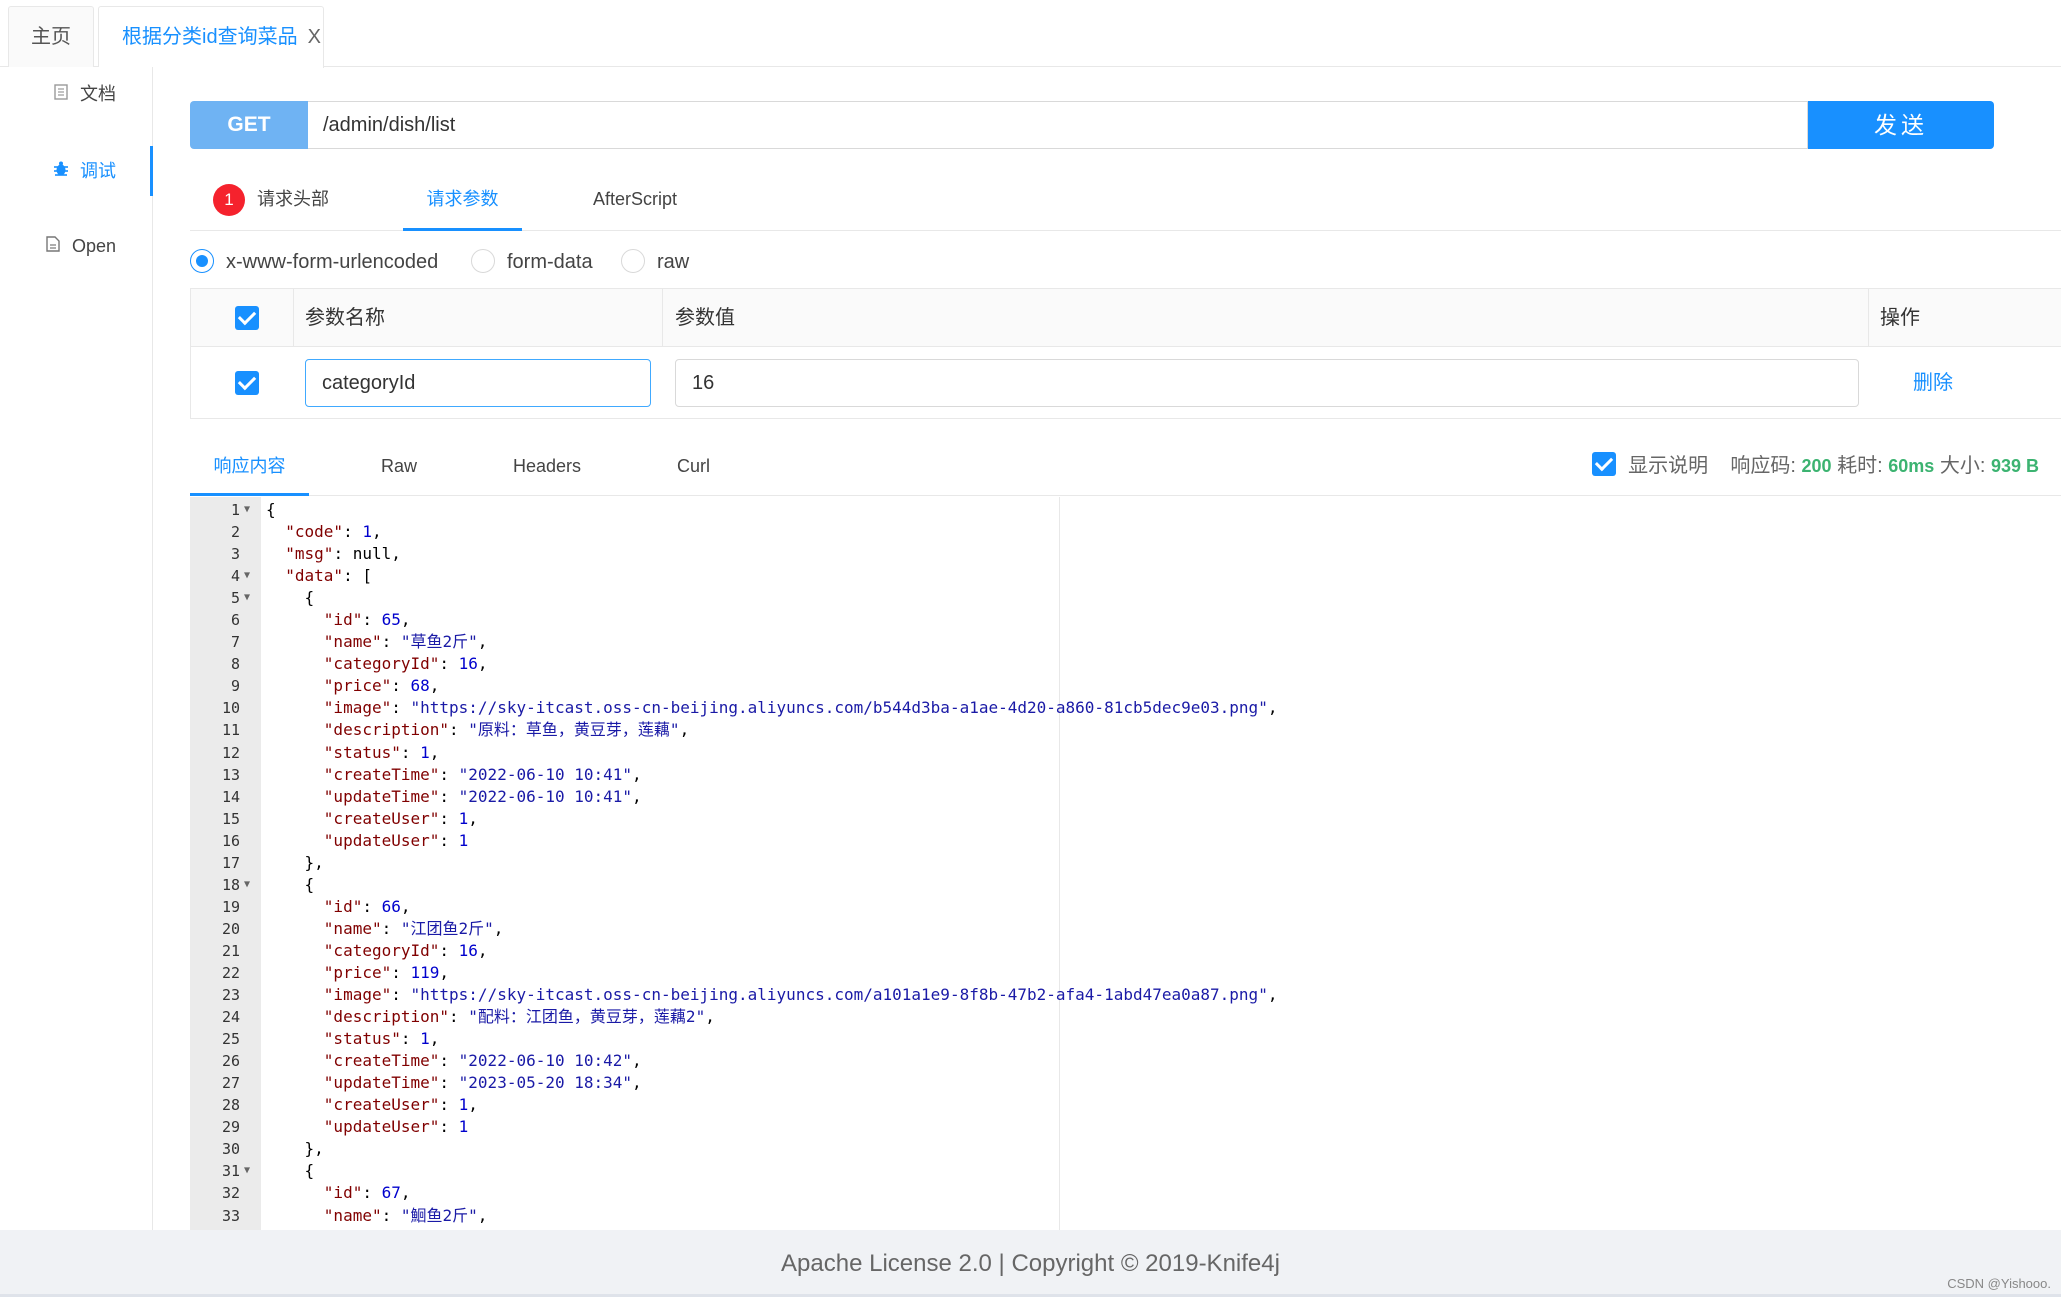  I want to click on code-text: "name": "草鱼2斤",, so click(405, 642).